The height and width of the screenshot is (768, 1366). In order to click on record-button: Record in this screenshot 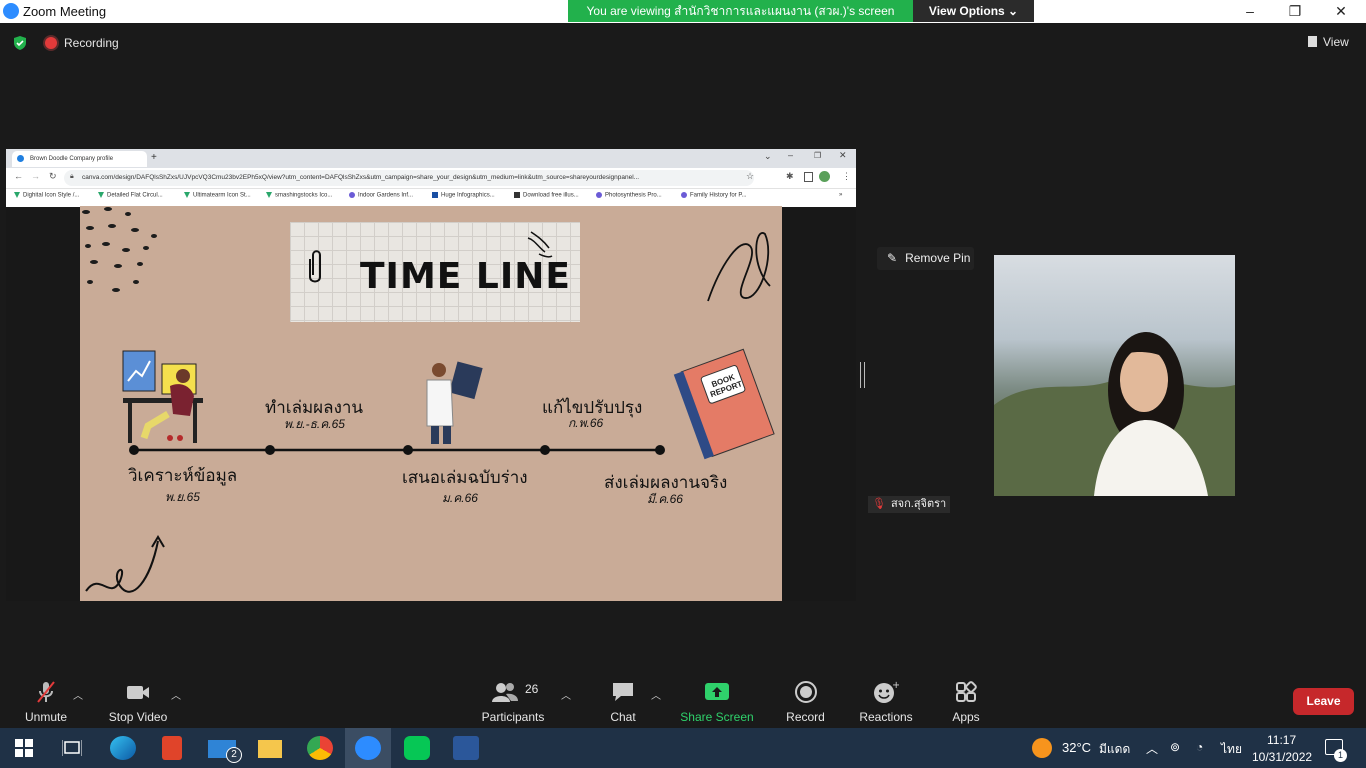, I will do `click(805, 702)`.